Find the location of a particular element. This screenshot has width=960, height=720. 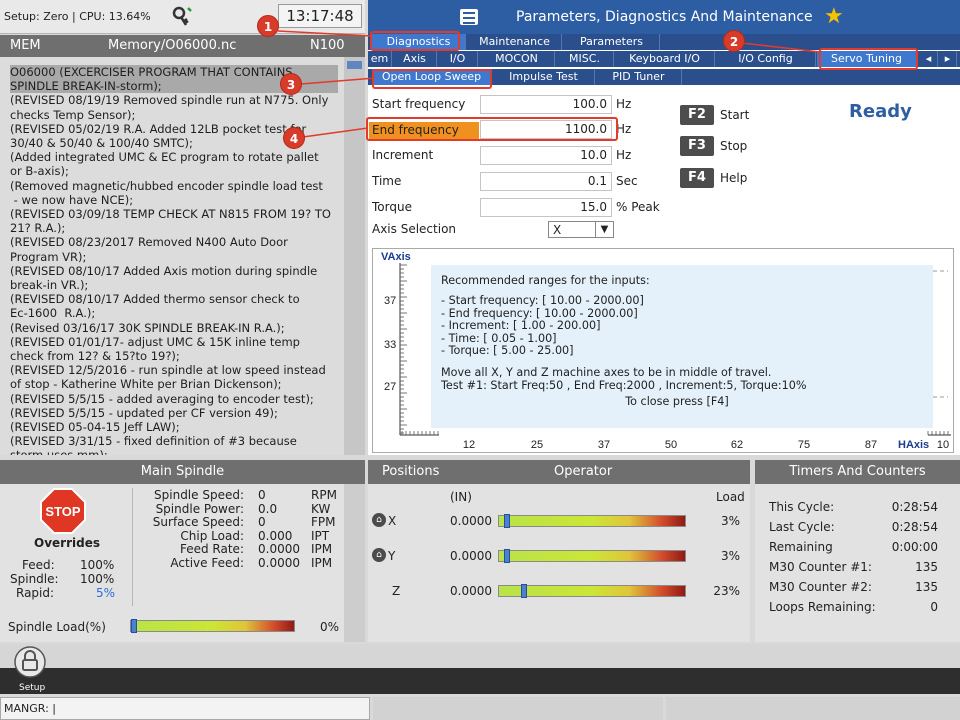

spindle-stat-unit: RPM is located at coordinates (324, 495).